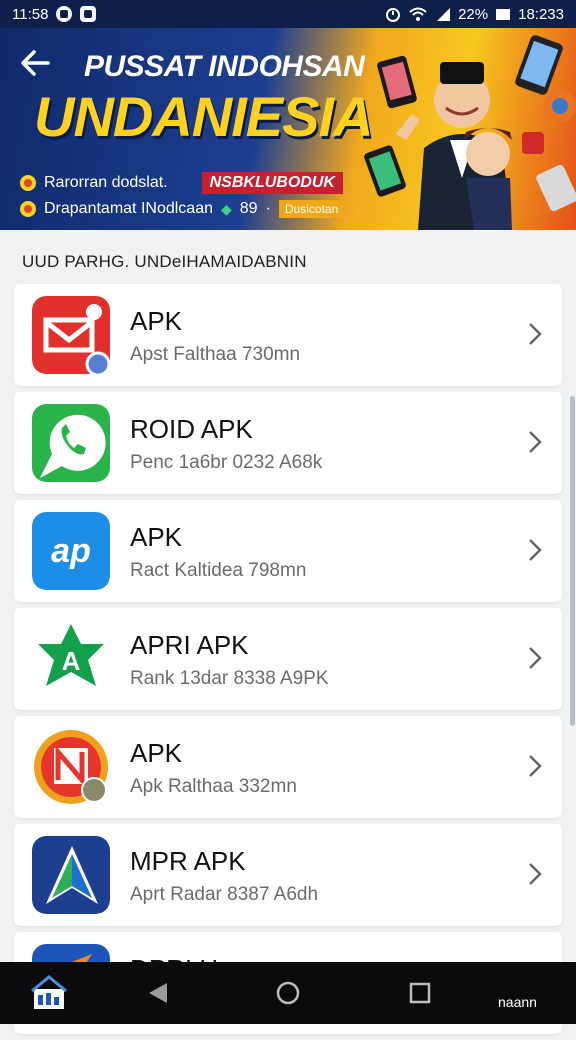 Image resolution: width=576 pixels, height=1040 pixels. I want to click on navigation-bar, so click(288, 993).